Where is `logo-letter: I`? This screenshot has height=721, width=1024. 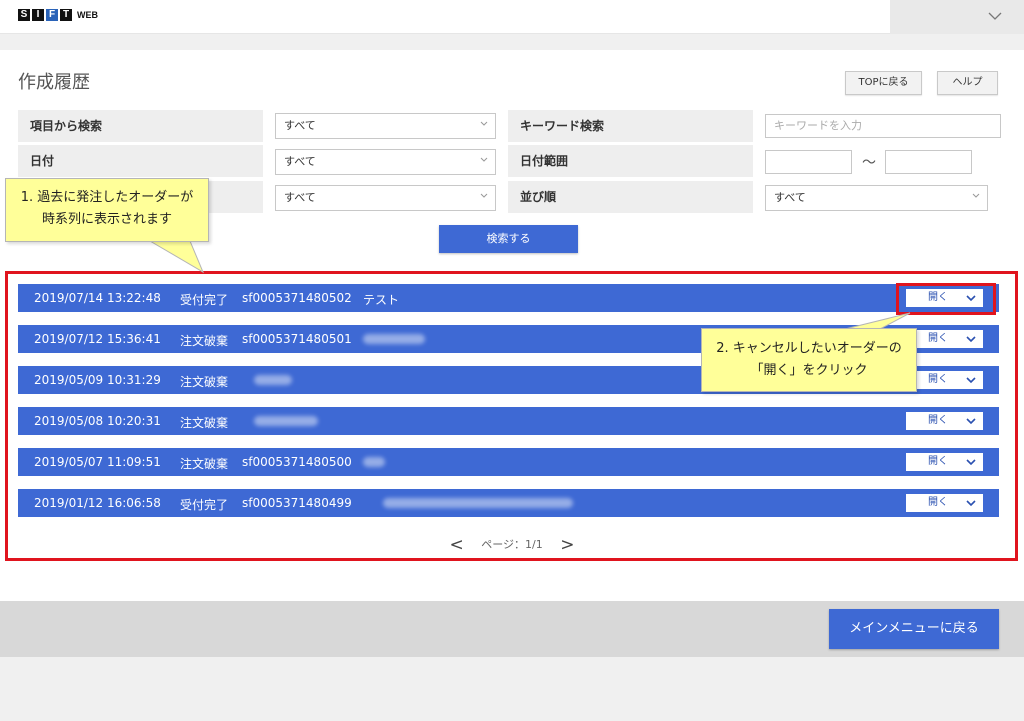
logo-letter: I is located at coordinates (38, 15).